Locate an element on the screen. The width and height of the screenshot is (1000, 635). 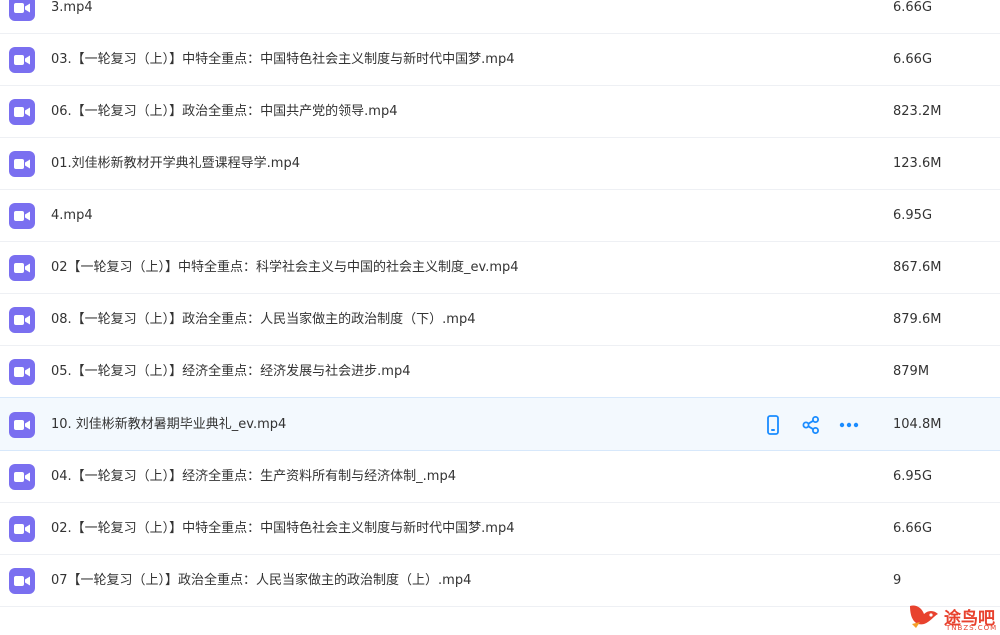
phone-icon is located at coordinates (773, 425).